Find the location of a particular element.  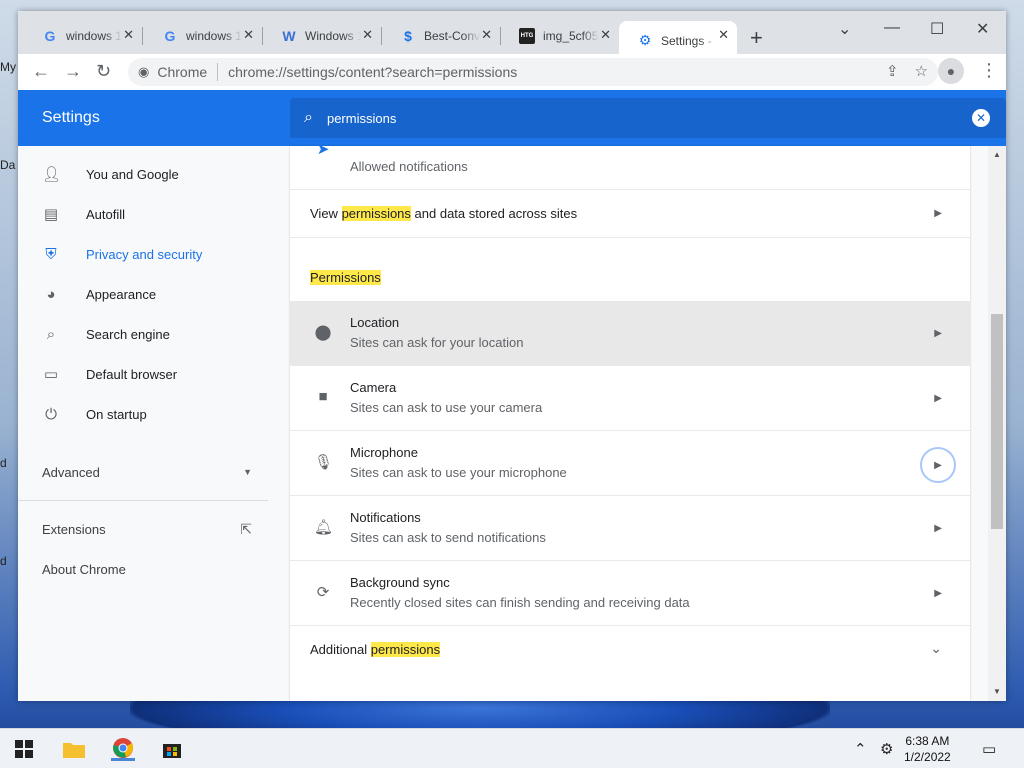

chevron-down-icon: ⌄ is located at coordinates (936, 648).